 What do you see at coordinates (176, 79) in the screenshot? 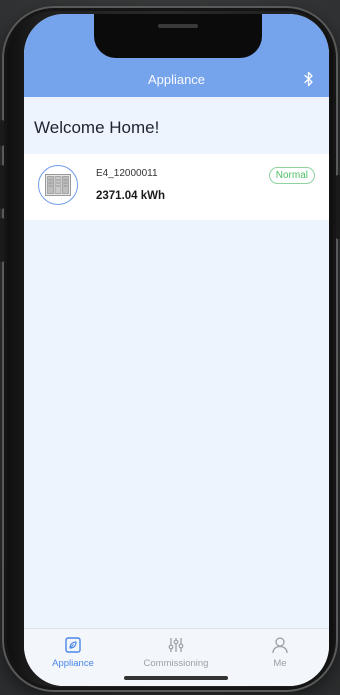
I see `page-title: Appliance` at bounding box center [176, 79].